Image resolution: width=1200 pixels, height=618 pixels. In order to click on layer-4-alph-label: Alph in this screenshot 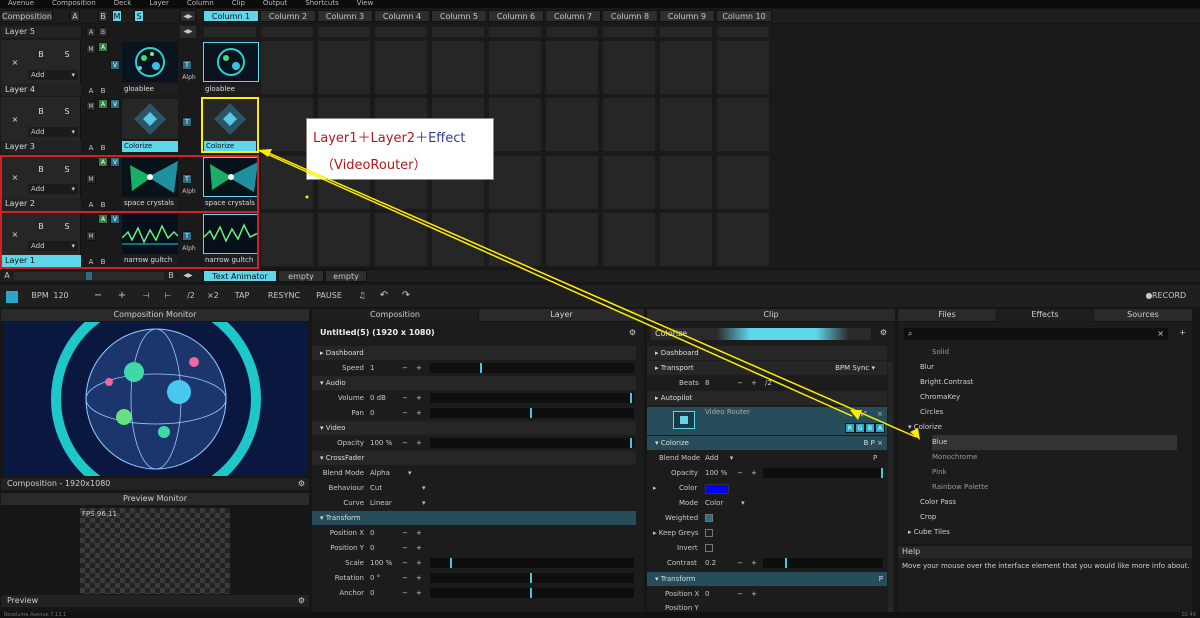, I will do `click(189, 77)`.